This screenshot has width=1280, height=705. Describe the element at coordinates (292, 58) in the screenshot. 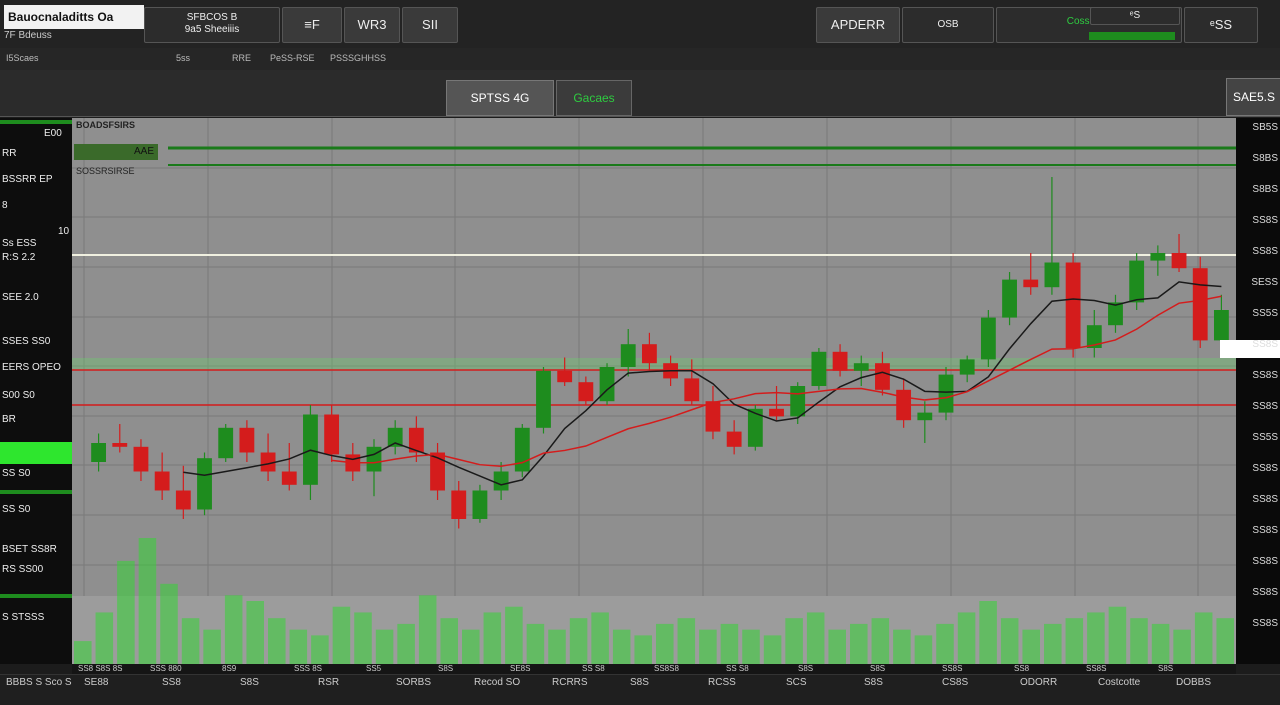

I see `sub-item: PeSS-RSE` at that location.